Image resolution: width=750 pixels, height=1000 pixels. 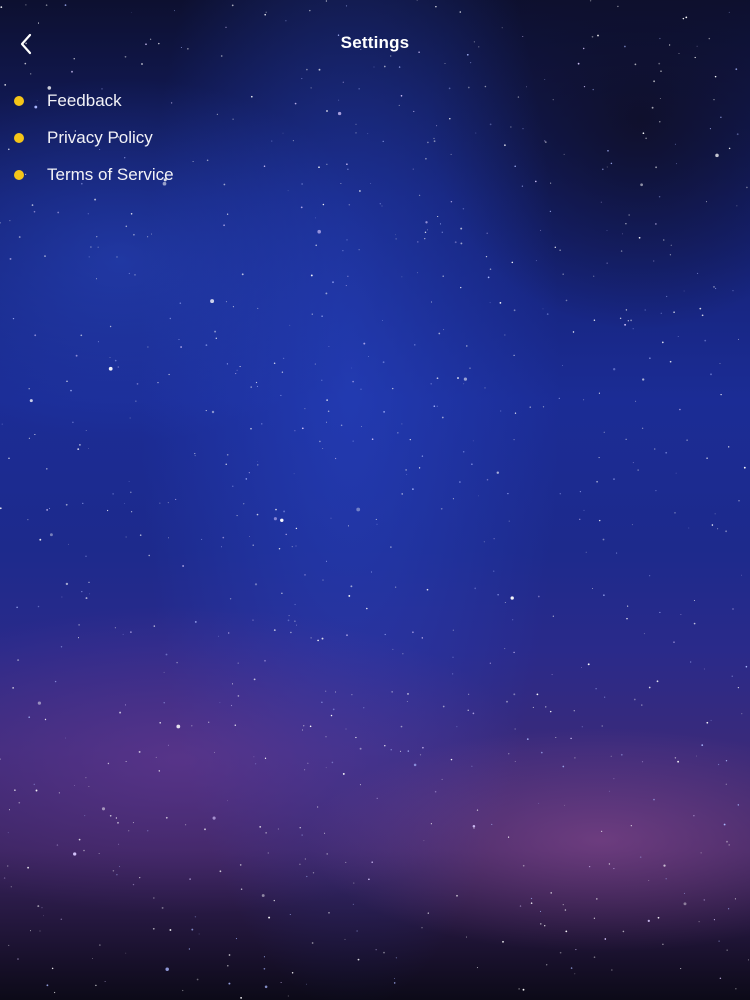 I want to click on menu-item-terms-of-service: Terms of Service, so click(x=160, y=174).